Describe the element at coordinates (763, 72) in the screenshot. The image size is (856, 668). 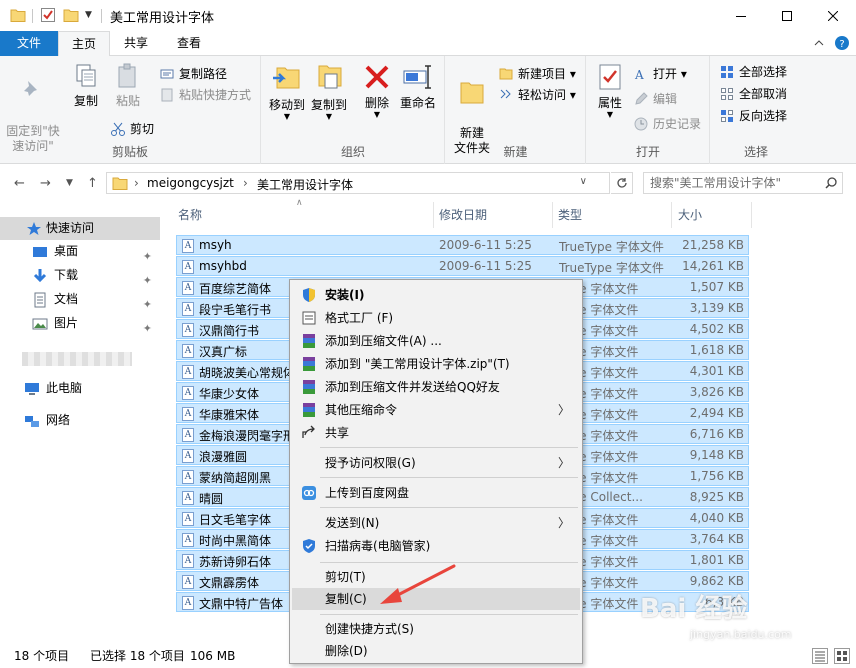
I see `select-all-label: 全部选择` at that location.